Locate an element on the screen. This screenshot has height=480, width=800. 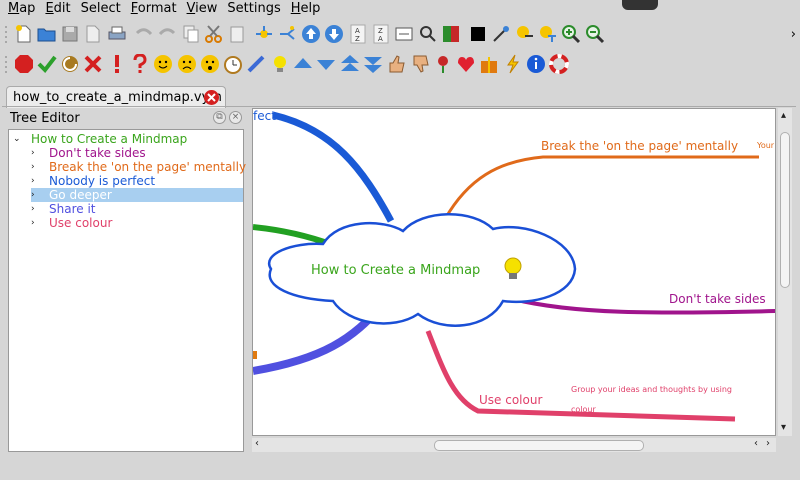
phone-flag-icon is located at coordinates (256, 64).